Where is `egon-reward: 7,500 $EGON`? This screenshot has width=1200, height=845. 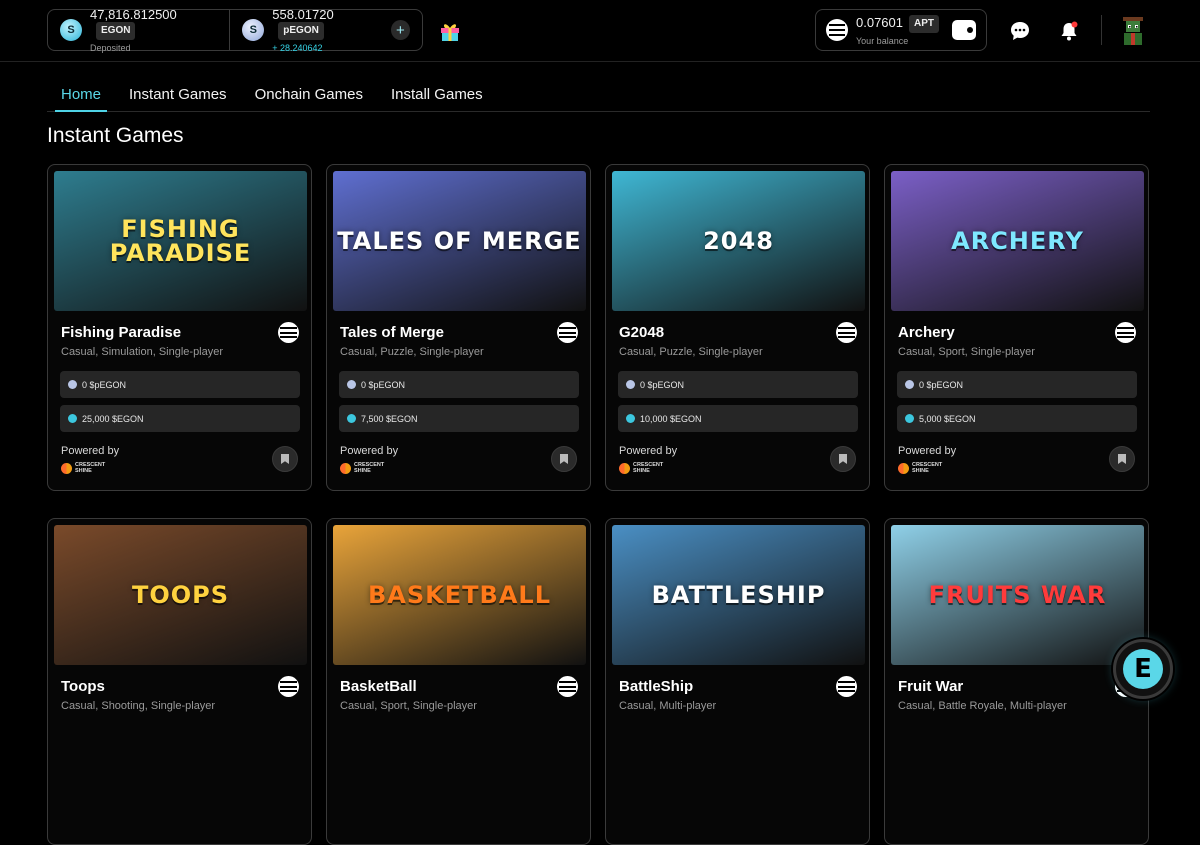 egon-reward: 7,500 $EGON is located at coordinates (389, 418).